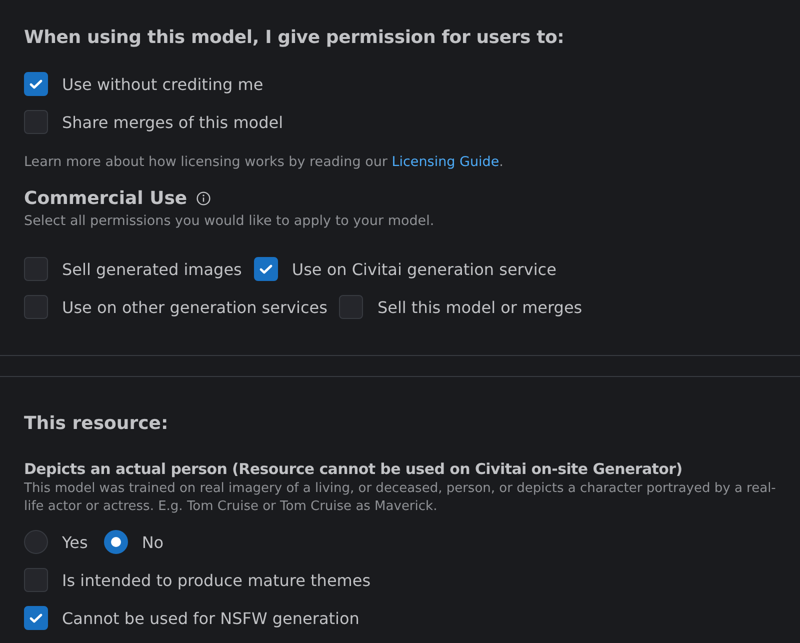 This screenshot has height=643, width=800. What do you see at coordinates (354, 469) in the screenshot?
I see `question-title: Depicts an actual person (Resource cannot be used on Civitai on-site Generator)` at bounding box center [354, 469].